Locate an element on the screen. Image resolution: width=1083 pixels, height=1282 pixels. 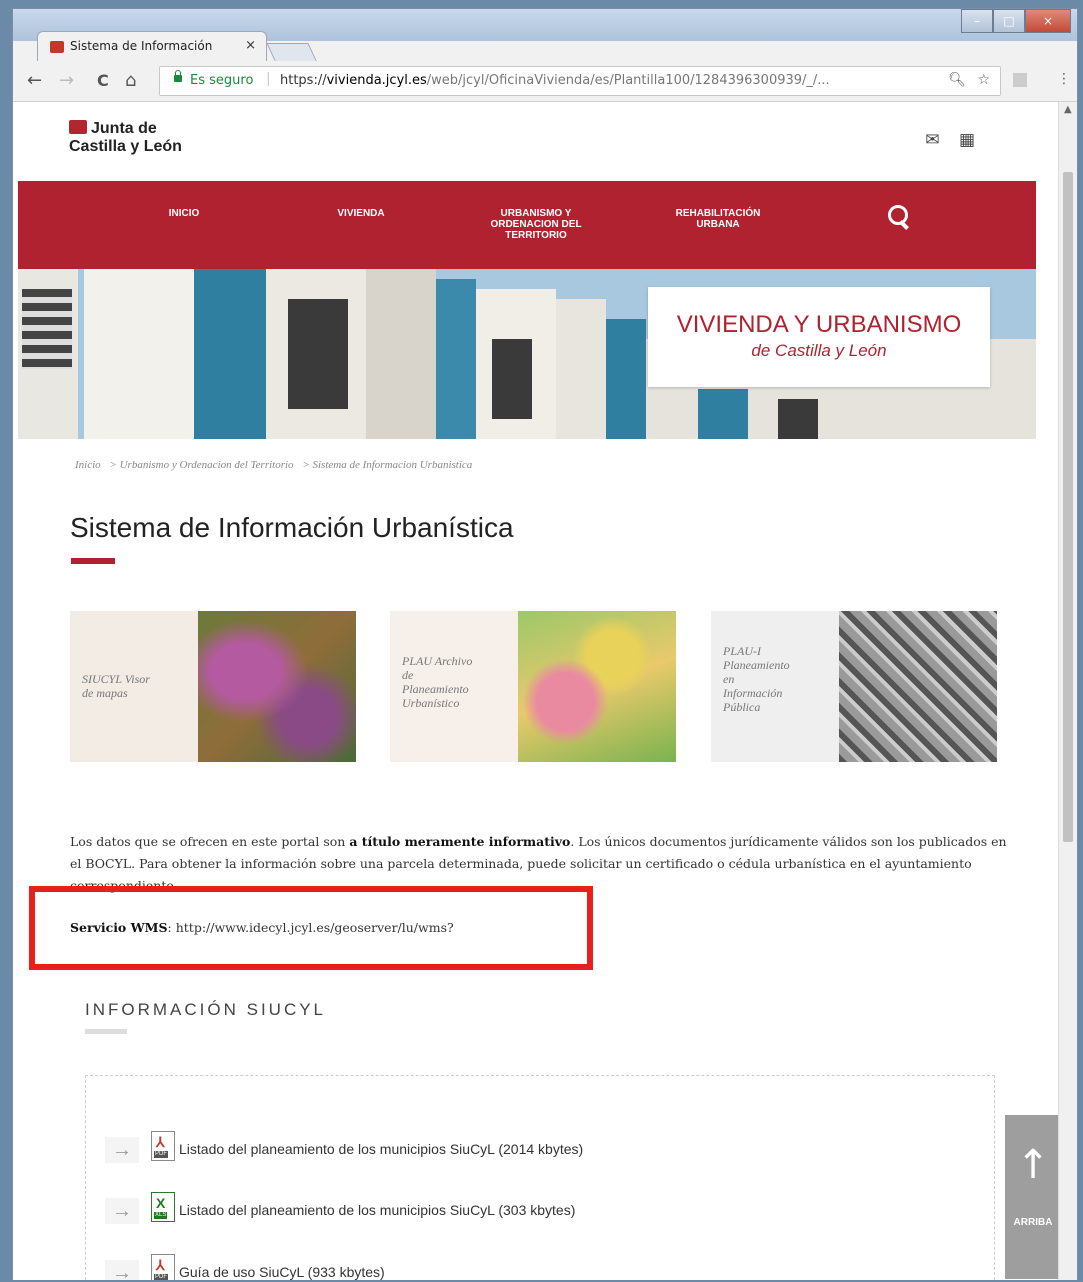
mail-icon: ✉ is located at coordinates (932, 140).